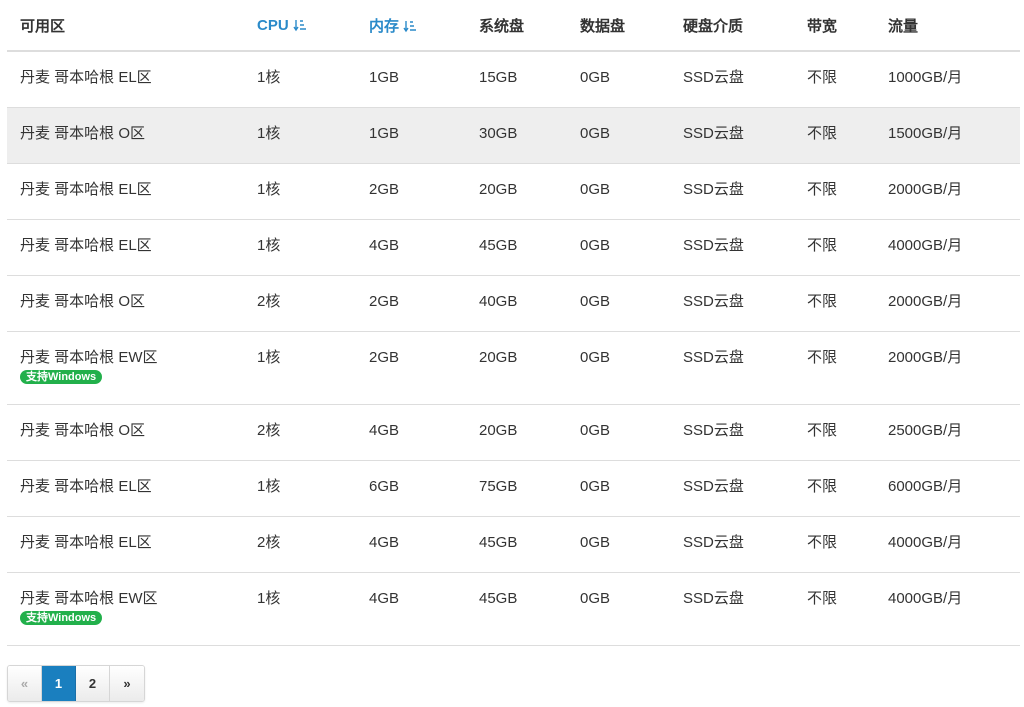 The height and width of the screenshot is (707, 1024). Describe the element at coordinates (925, 430) in the screenshot. I see `traffic-cell-text: 2500GB/月` at that location.